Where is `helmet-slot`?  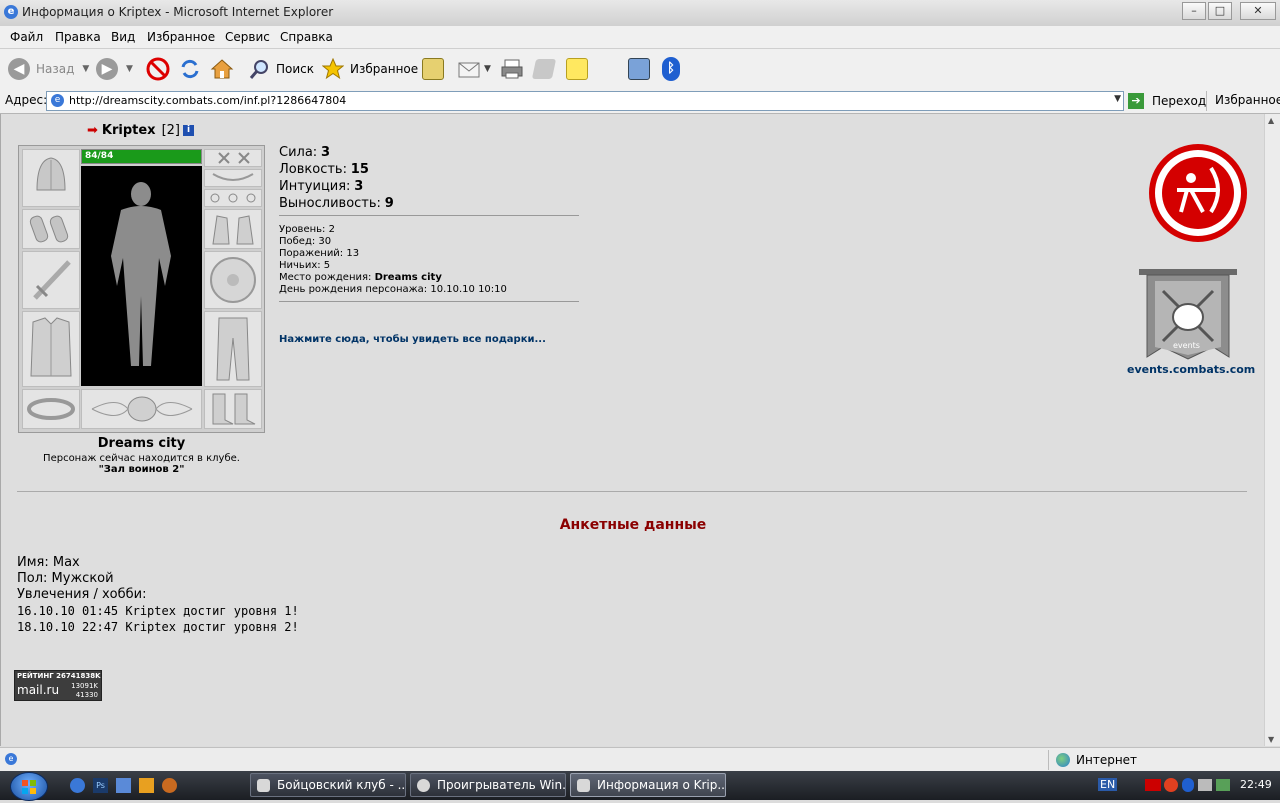
helmet-slot is located at coordinates (51, 178).